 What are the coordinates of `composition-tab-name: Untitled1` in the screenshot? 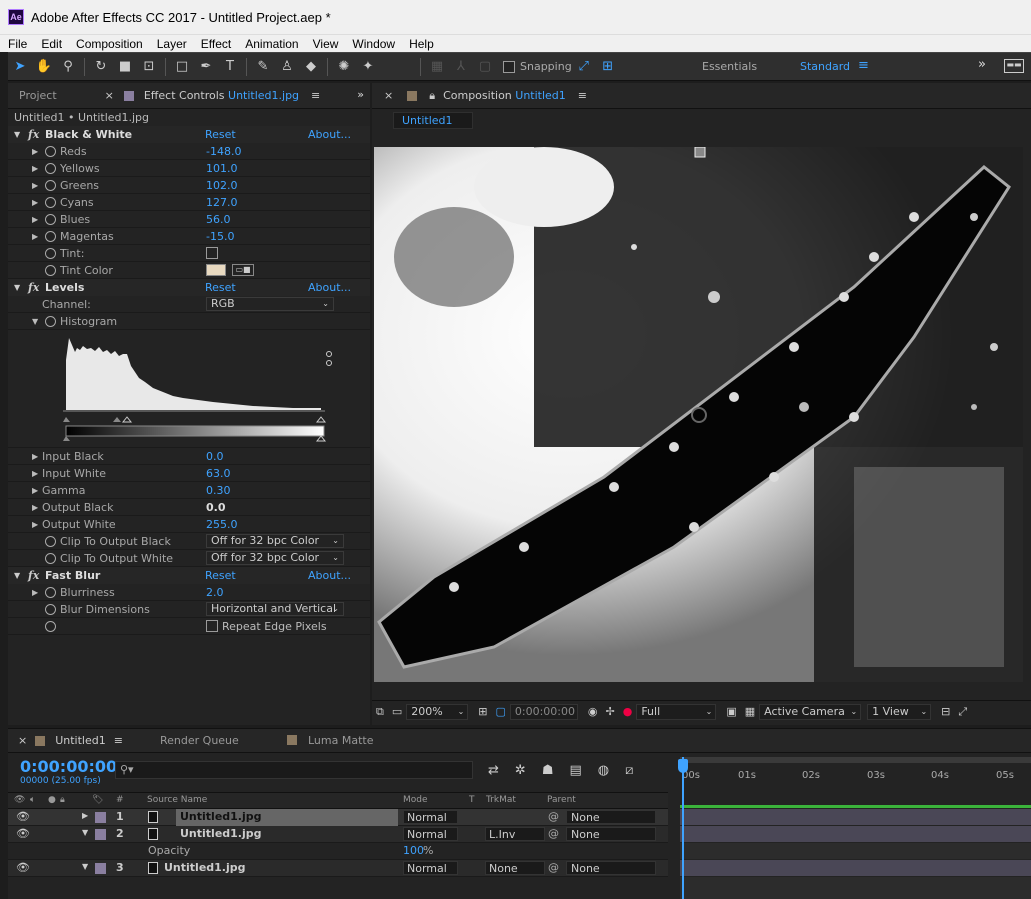 It's located at (540, 95).